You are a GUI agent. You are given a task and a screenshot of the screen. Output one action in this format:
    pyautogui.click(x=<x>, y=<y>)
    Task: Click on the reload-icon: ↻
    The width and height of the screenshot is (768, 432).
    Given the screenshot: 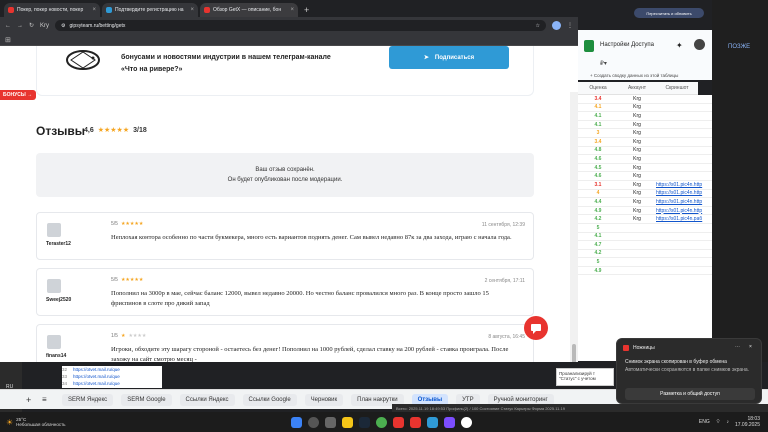 What is the action you would take?
    pyautogui.click(x=31, y=25)
    